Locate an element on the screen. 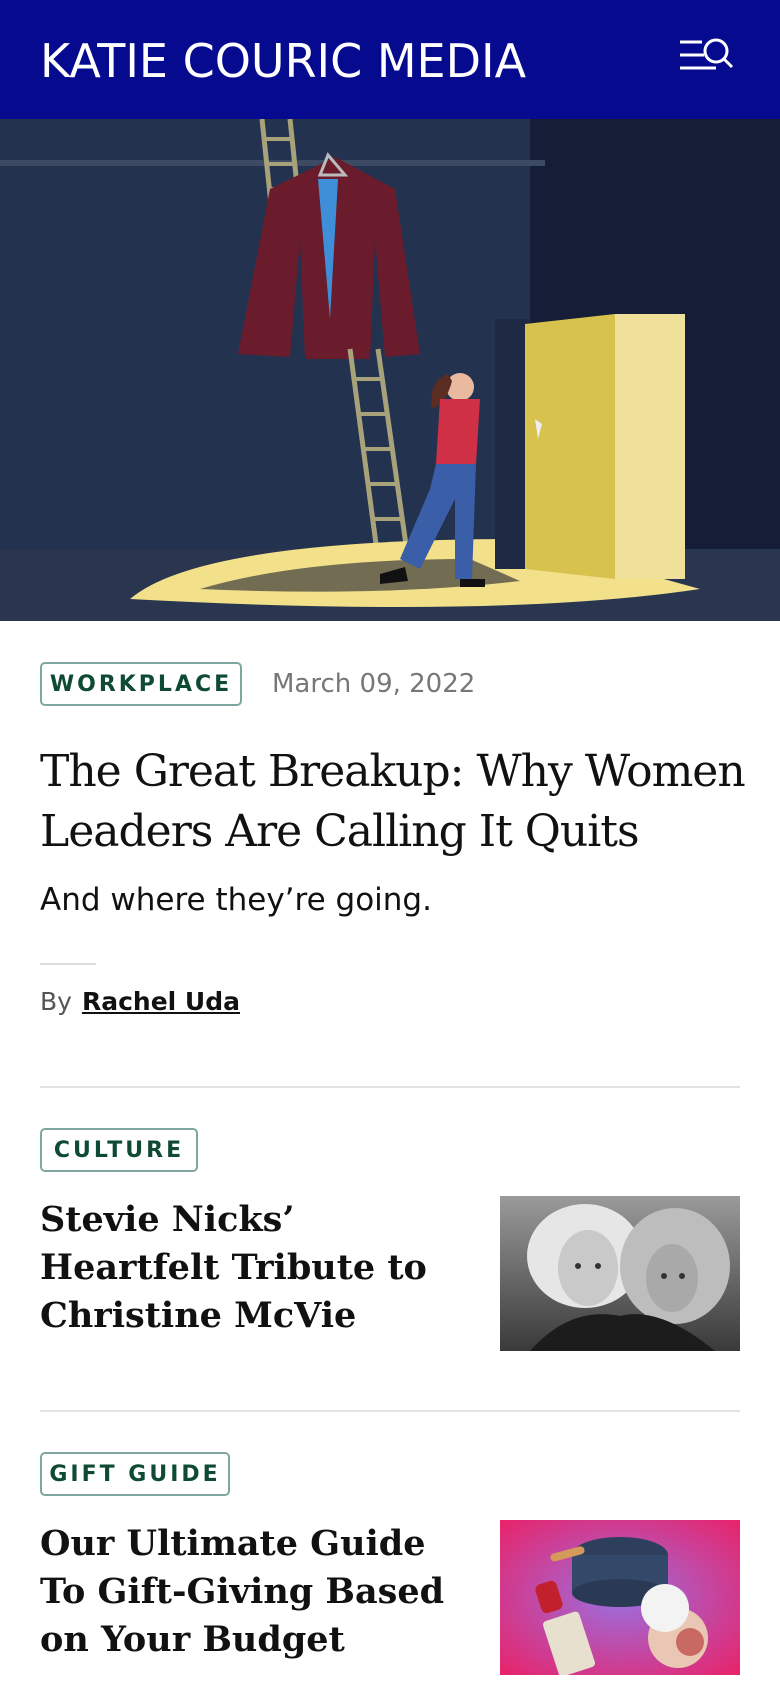 The height and width of the screenshot is (1688, 780). byline: By Rachel Uda is located at coordinates (140, 1002).